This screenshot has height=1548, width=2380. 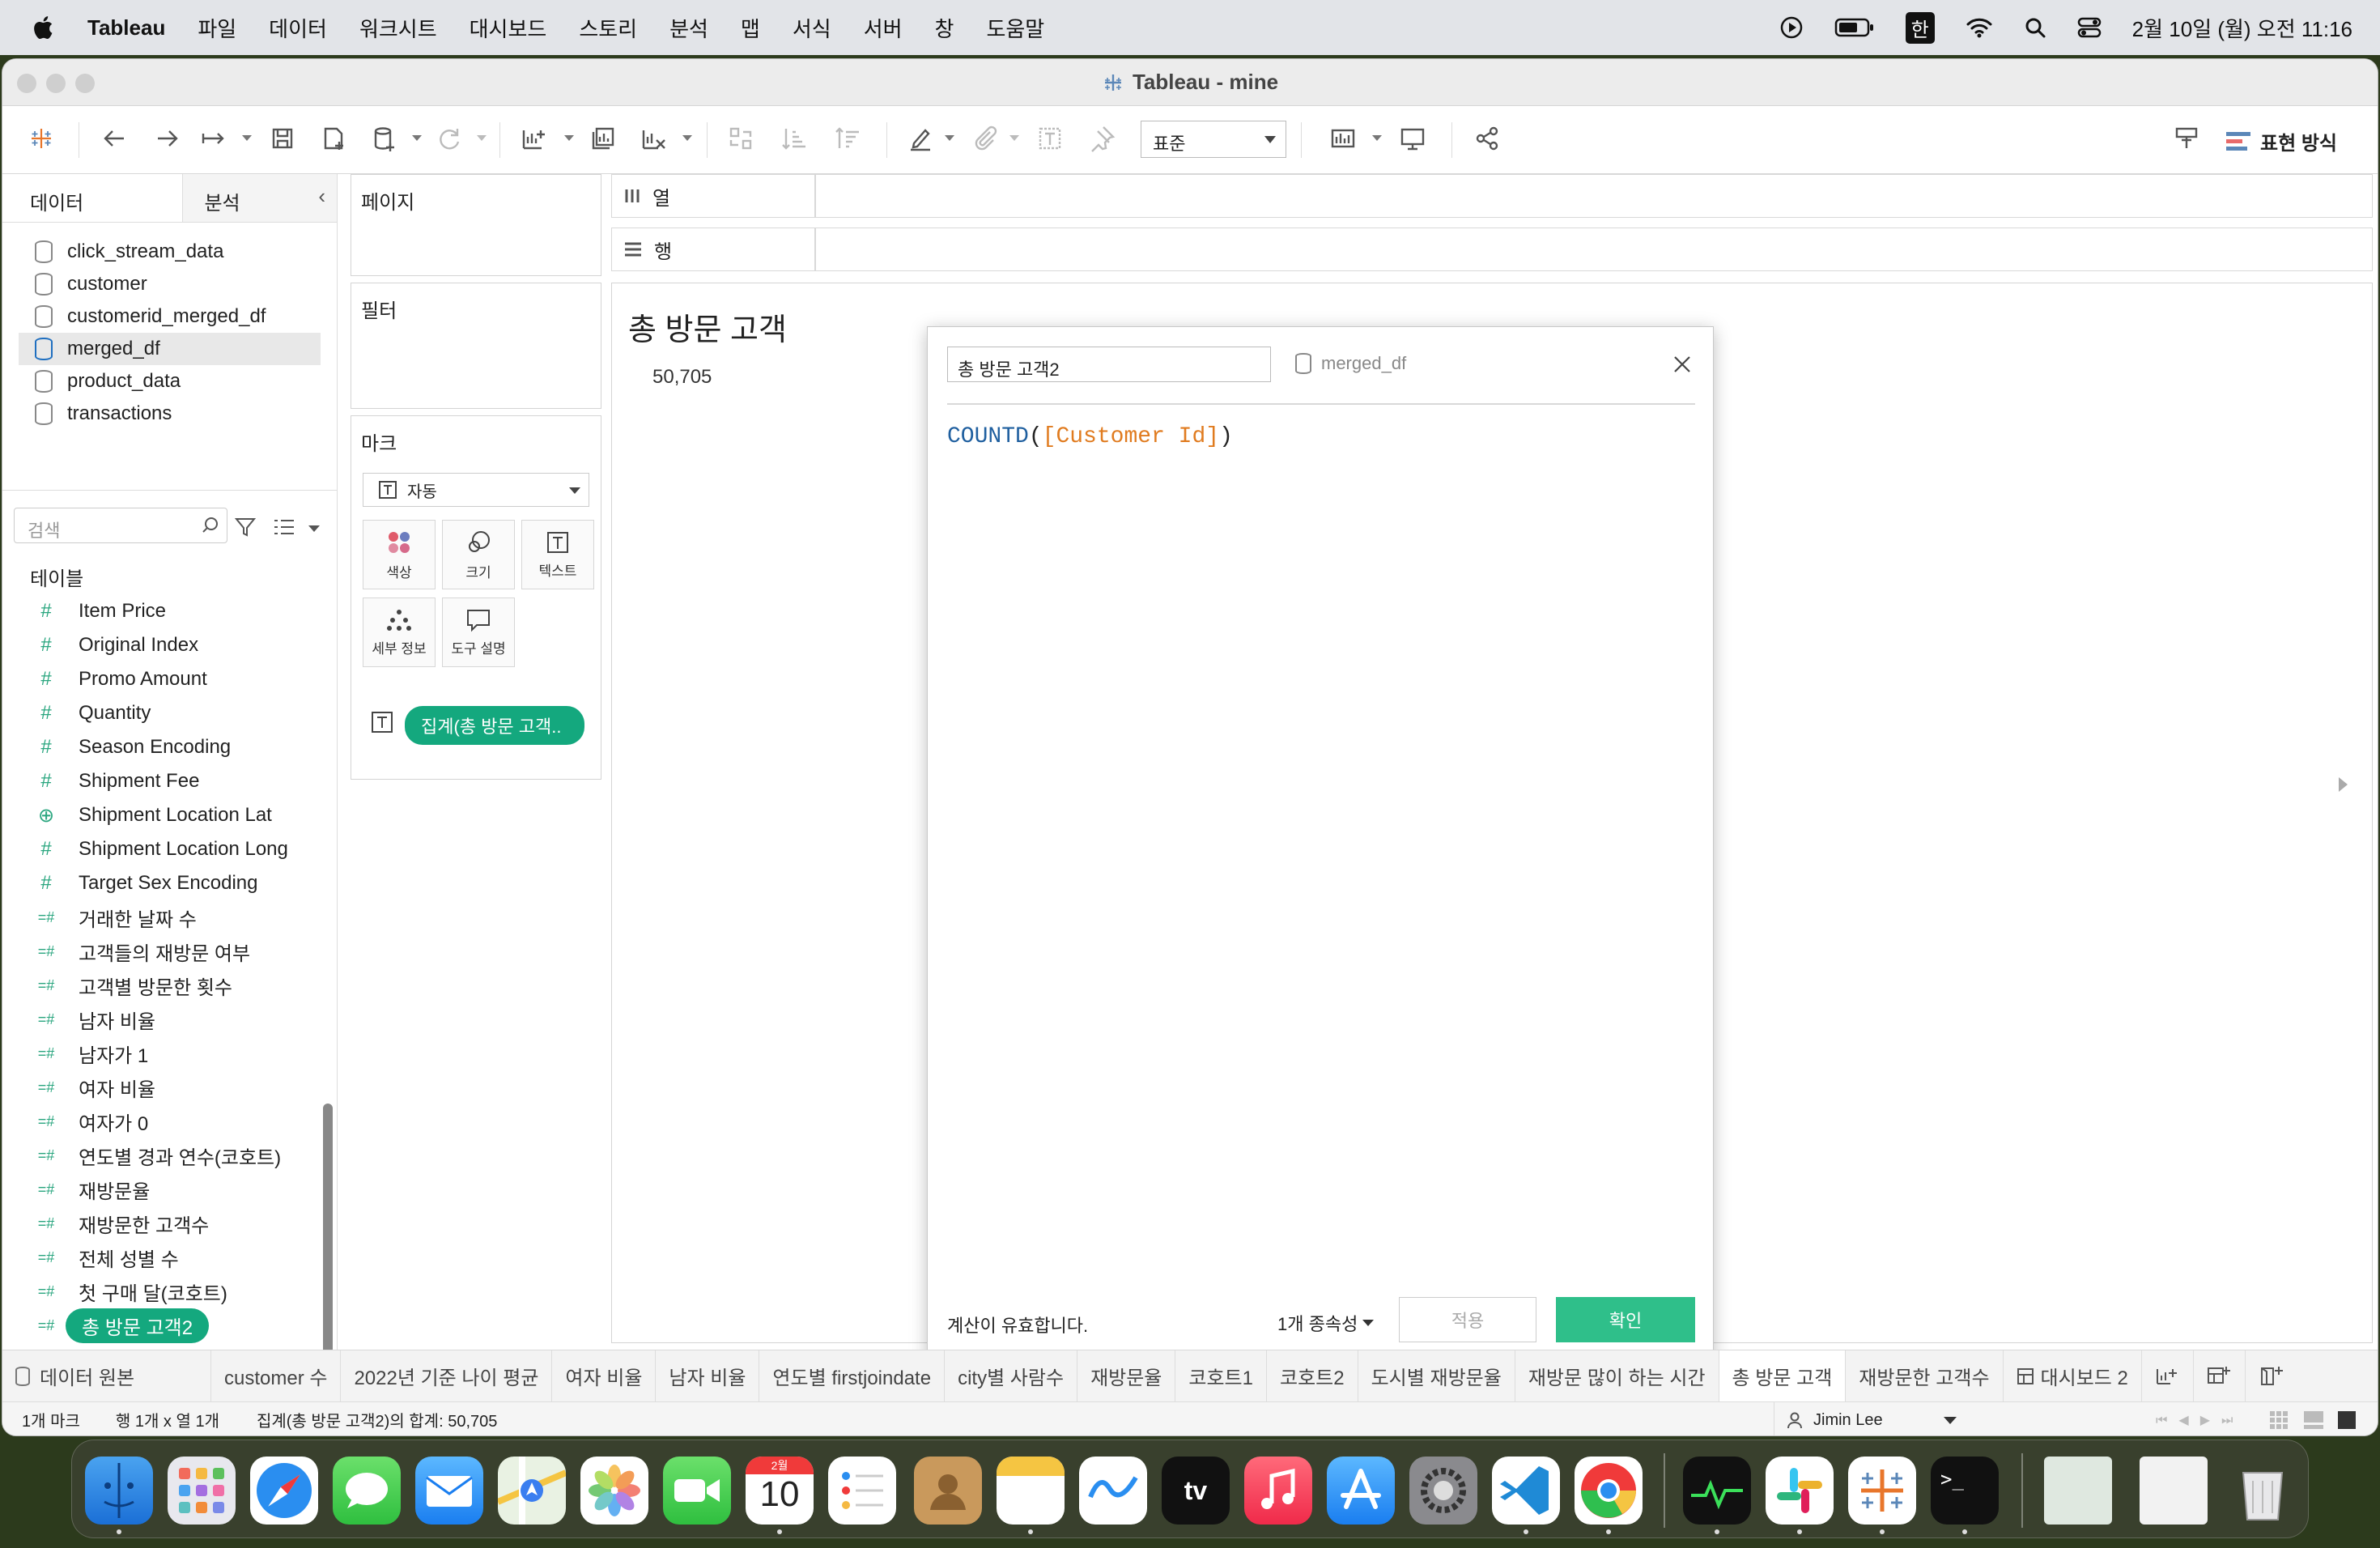 I want to click on refresh-icon, so click(x=449, y=139).